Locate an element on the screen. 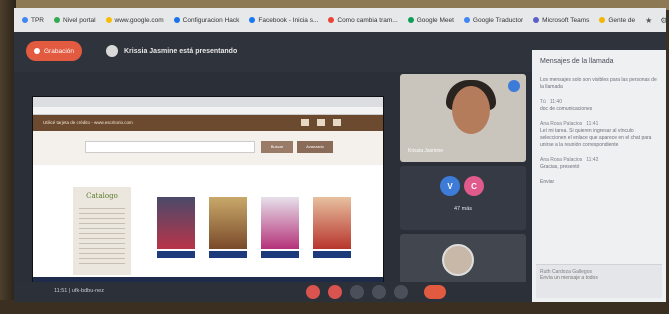 Image resolution: width=669 pixels, height=314 pixels. chat-input-placeholder: Envía un mensaje a todos is located at coordinates (569, 278).